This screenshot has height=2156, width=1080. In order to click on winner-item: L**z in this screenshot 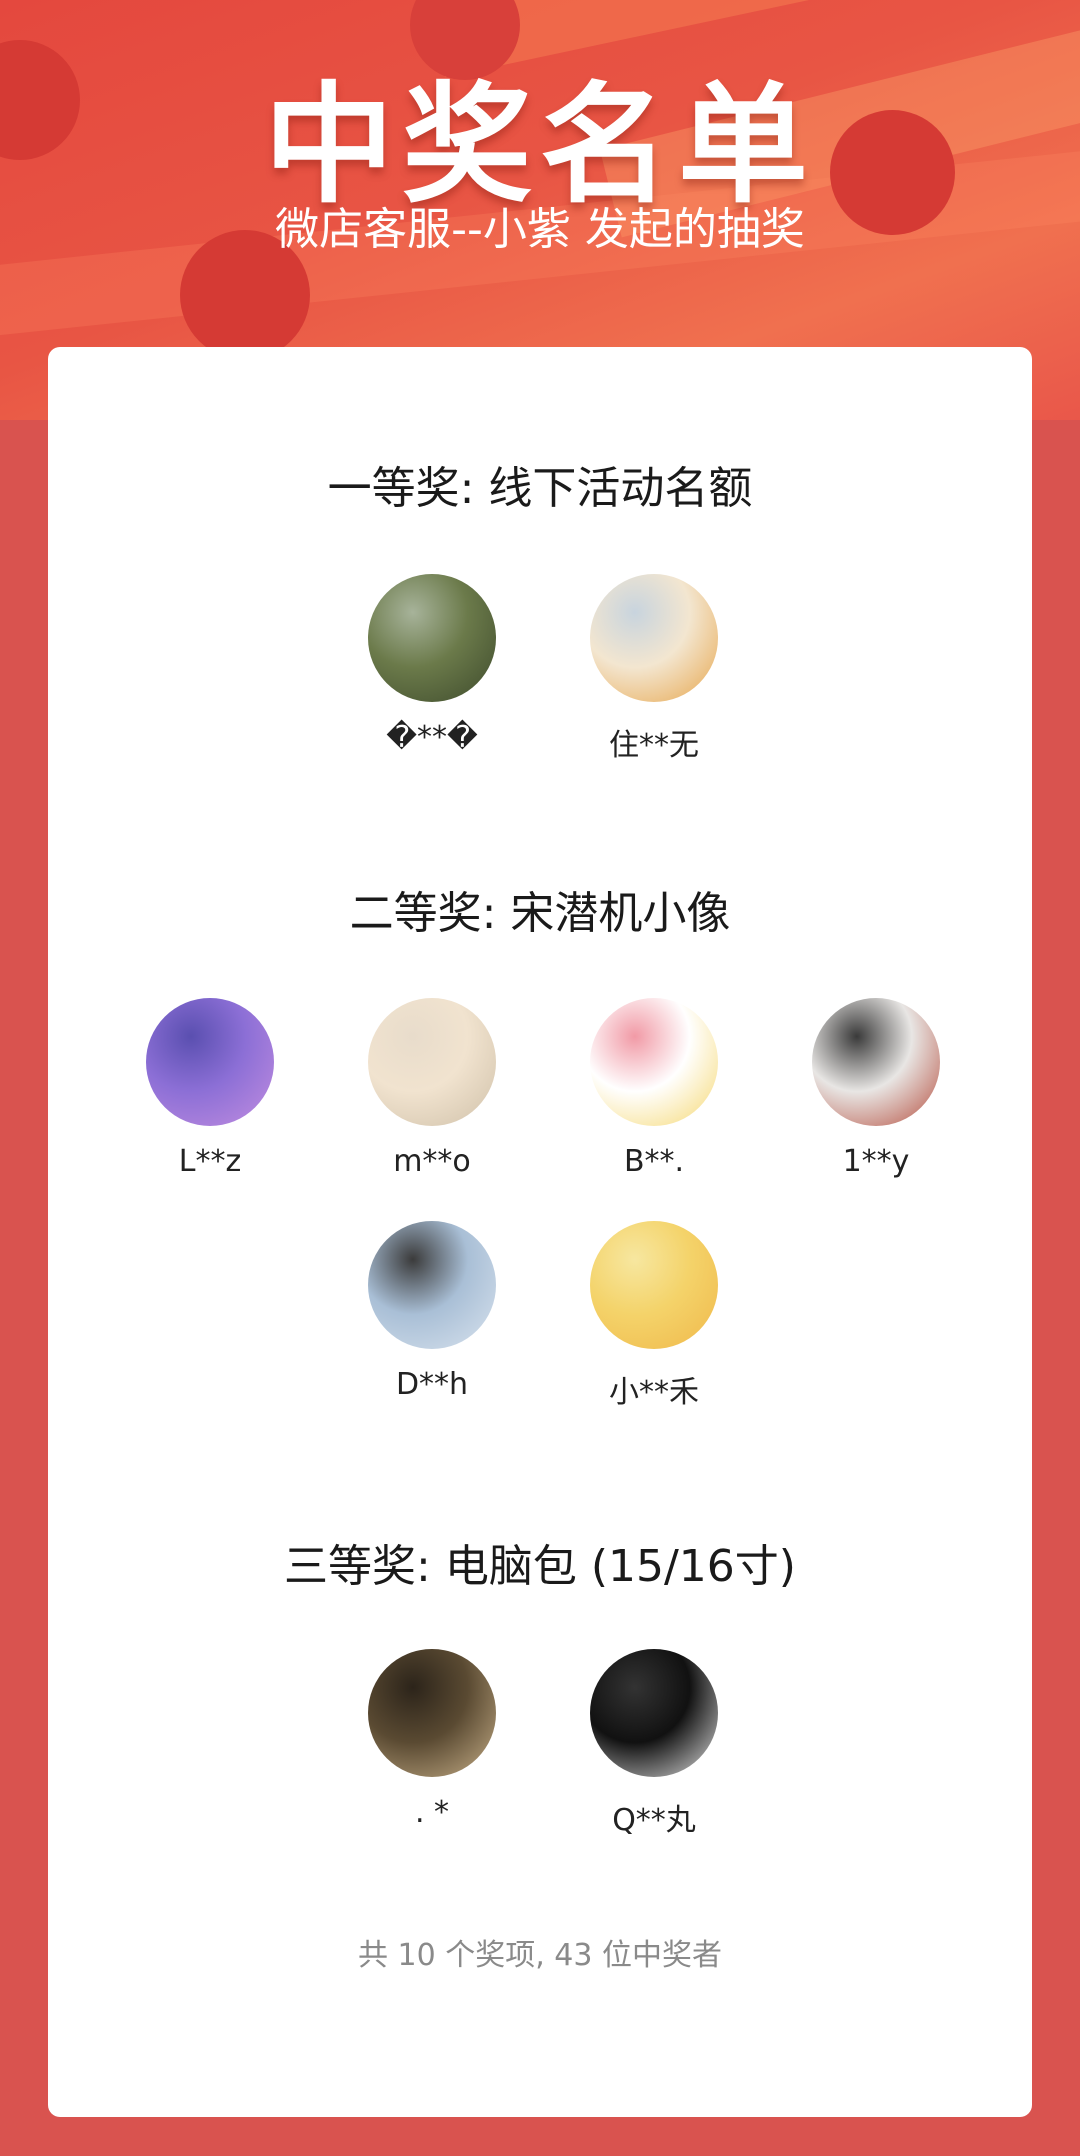, I will do `click(210, 1088)`.